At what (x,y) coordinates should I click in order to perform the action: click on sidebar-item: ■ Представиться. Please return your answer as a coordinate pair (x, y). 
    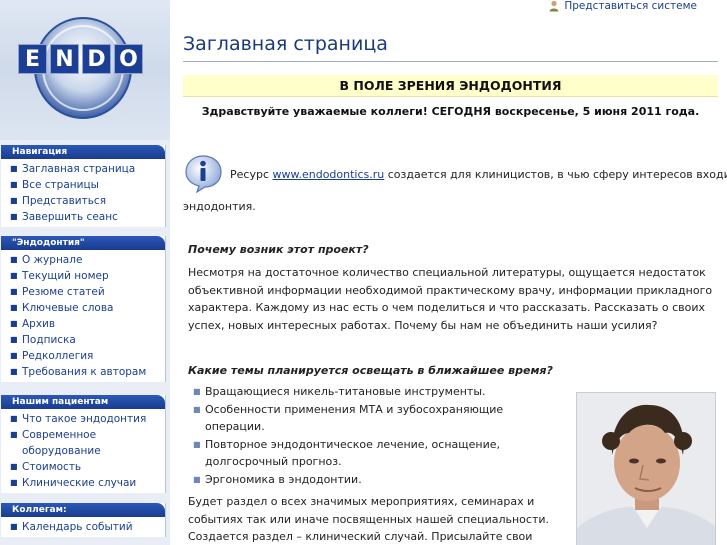
    Looking at the image, I should click on (83, 201).